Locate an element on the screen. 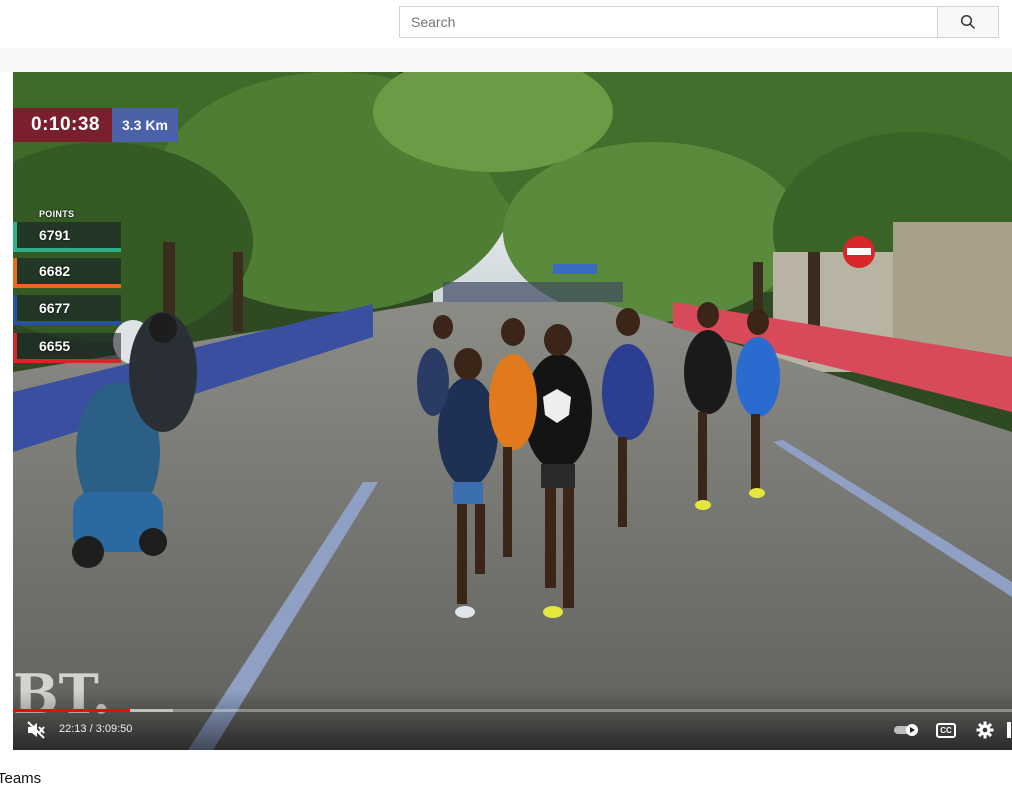 The width and height of the screenshot is (1012, 788). autoplay-toggle-icon is located at coordinates (906, 730).